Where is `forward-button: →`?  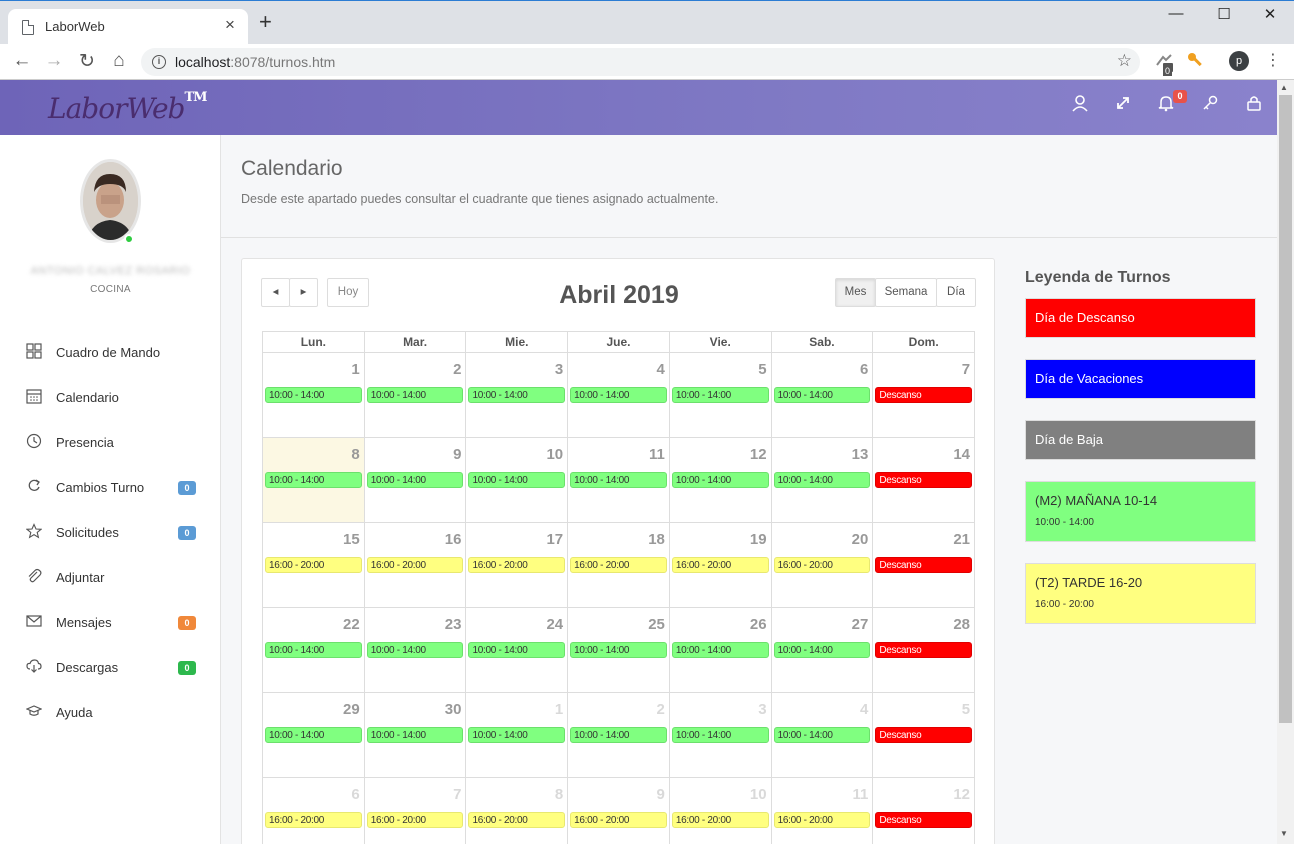 forward-button: → is located at coordinates (54, 61).